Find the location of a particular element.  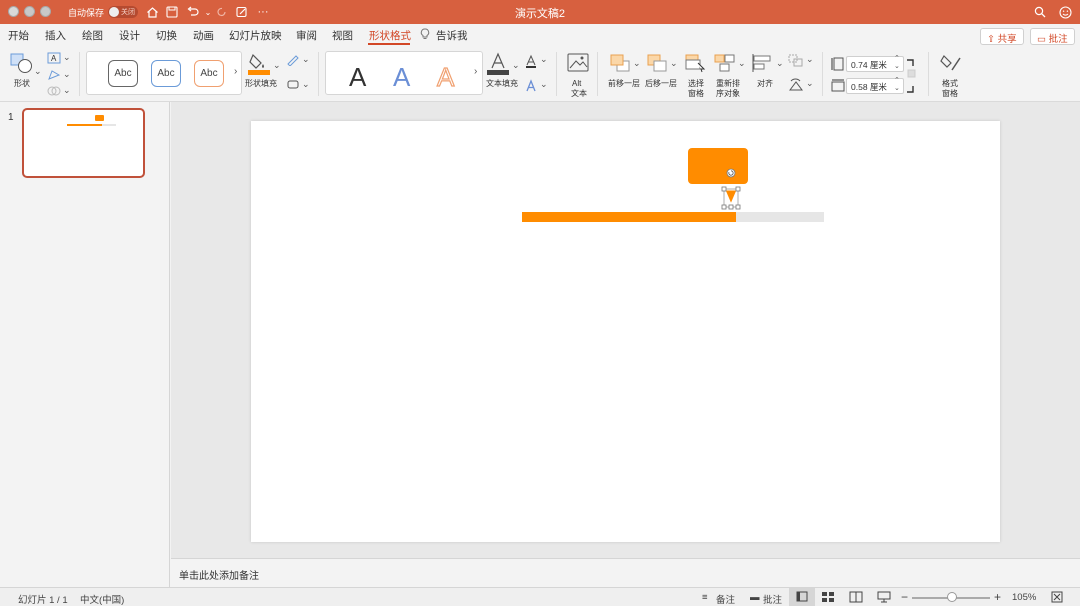

comments-button: ▭ 批注 is located at coordinates (1052, 36).